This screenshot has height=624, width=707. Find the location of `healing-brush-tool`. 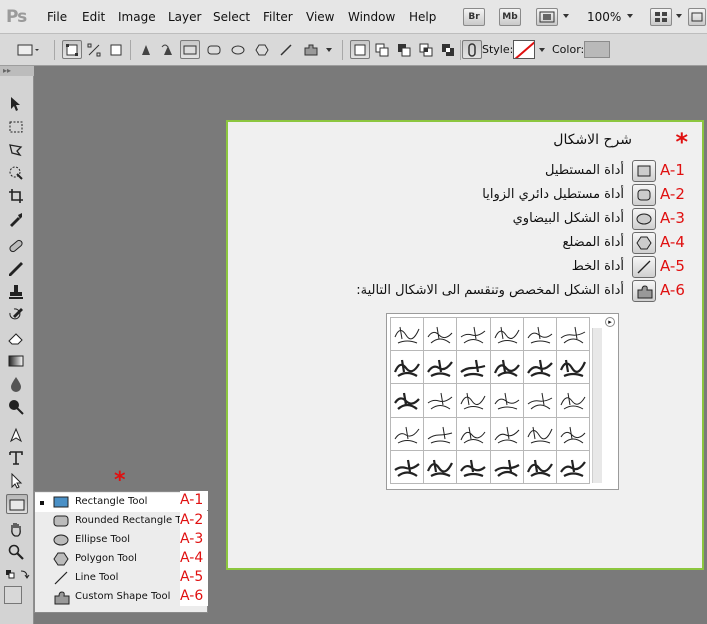

healing-brush-tool is located at coordinates (17, 246).